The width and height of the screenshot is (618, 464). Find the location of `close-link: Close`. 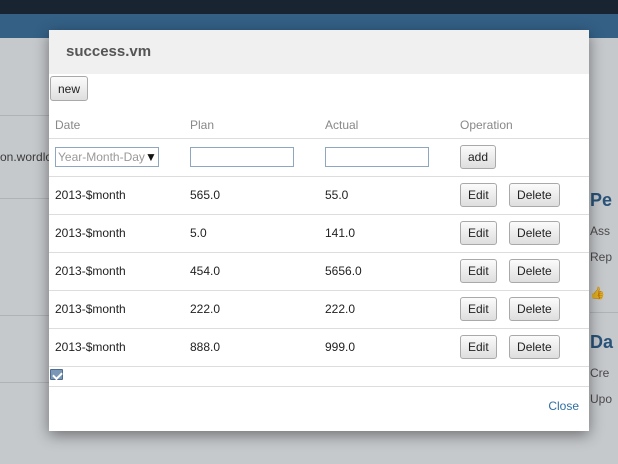

close-link: Close is located at coordinates (563, 406).